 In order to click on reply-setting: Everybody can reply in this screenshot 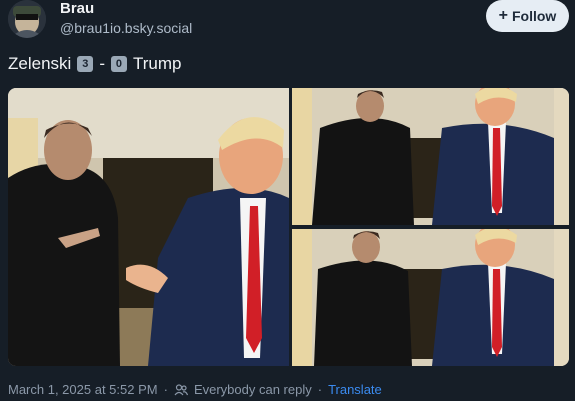, I will do `click(253, 389)`.